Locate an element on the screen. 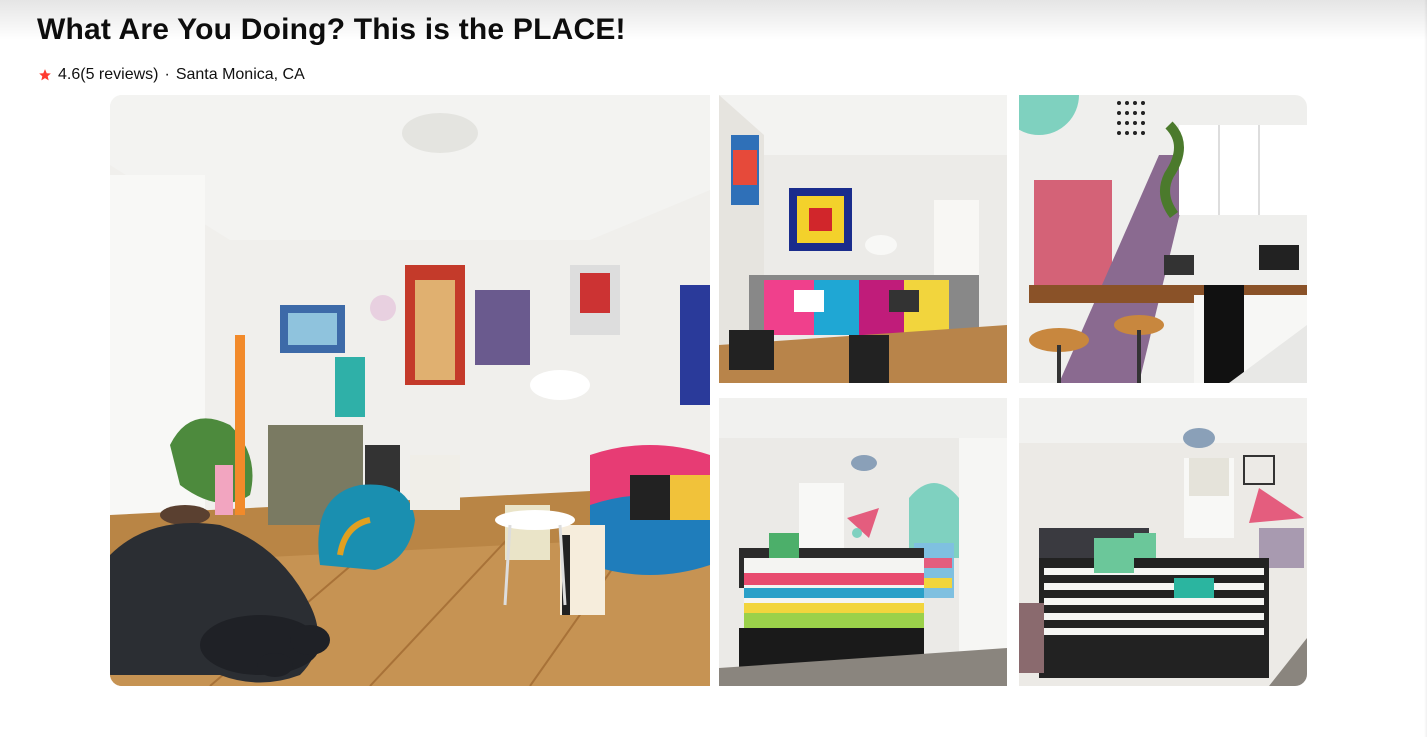  bedroom-striped-photo is located at coordinates (1163, 542).